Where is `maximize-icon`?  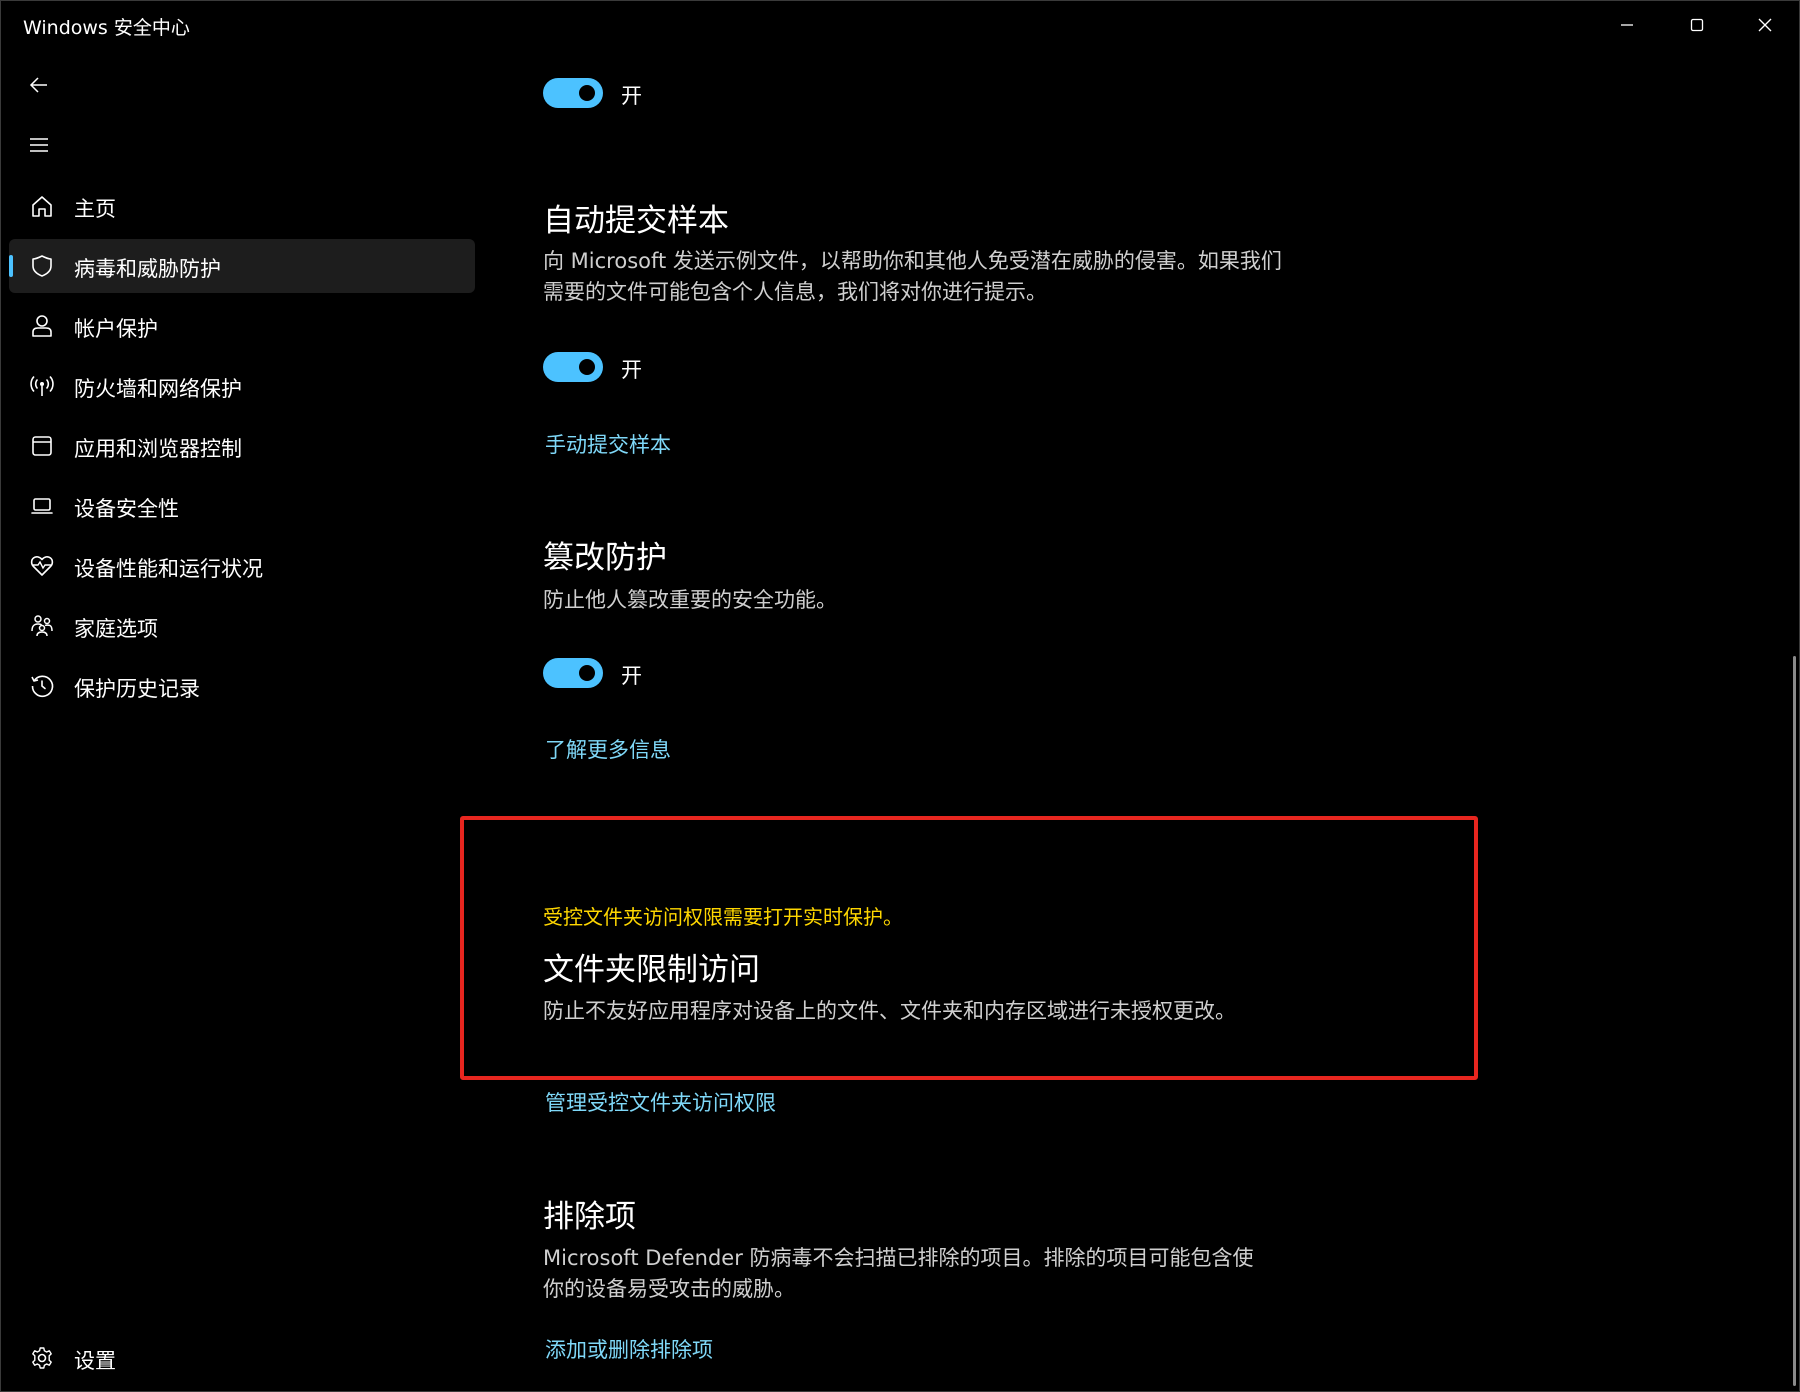
maximize-icon is located at coordinates (1697, 25).